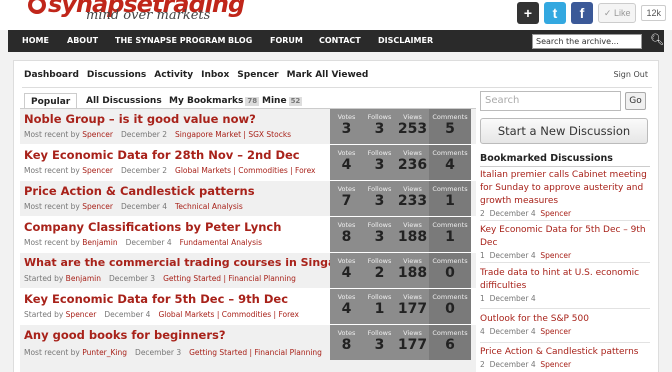  Describe the element at coordinates (125, 335) in the screenshot. I see `discussion-title: Any good books for beginners?` at that location.